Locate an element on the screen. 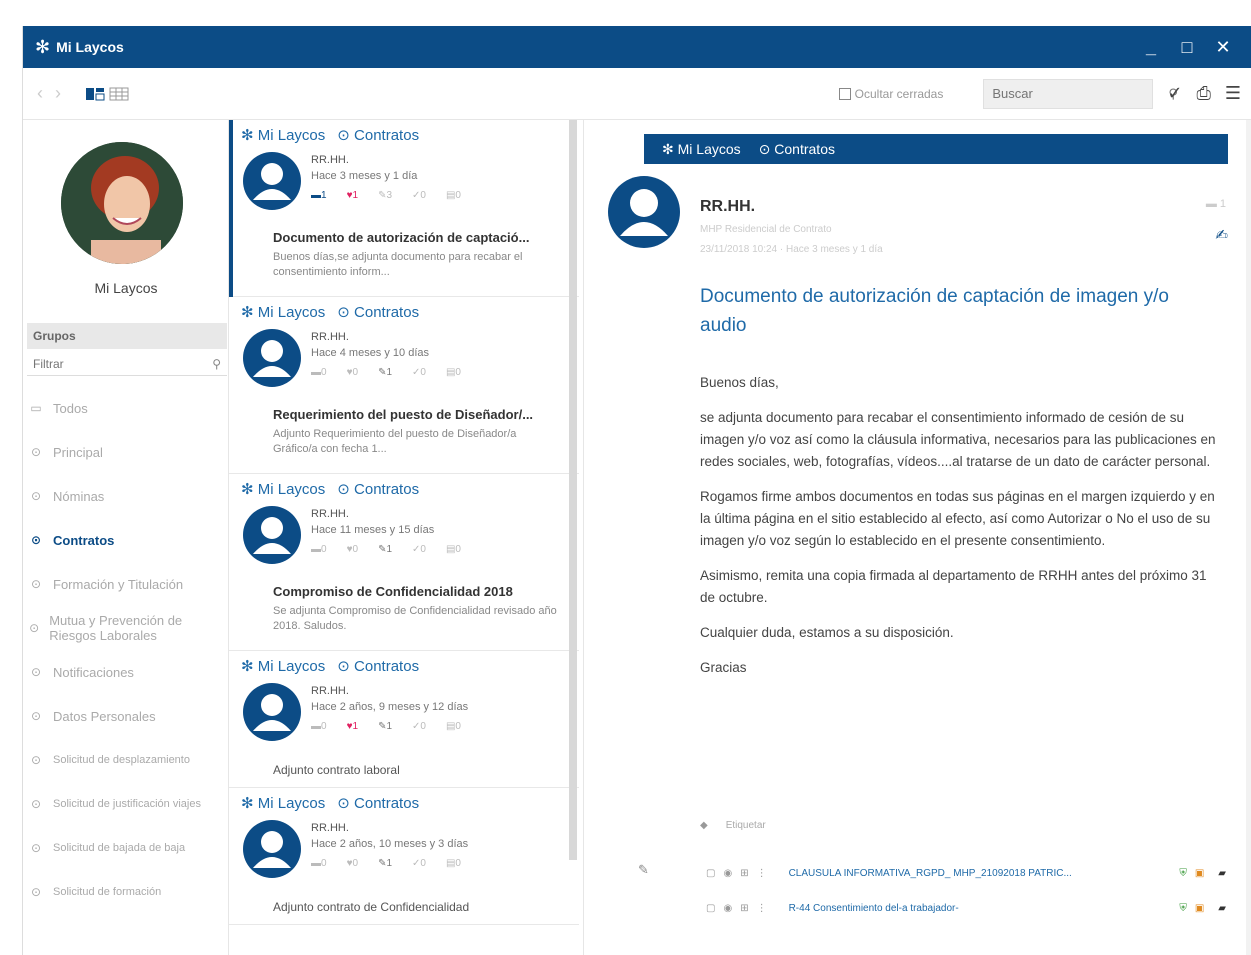 The height and width of the screenshot is (955, 1251). search-icon: ⚲ is located at coordinates (216, 363).